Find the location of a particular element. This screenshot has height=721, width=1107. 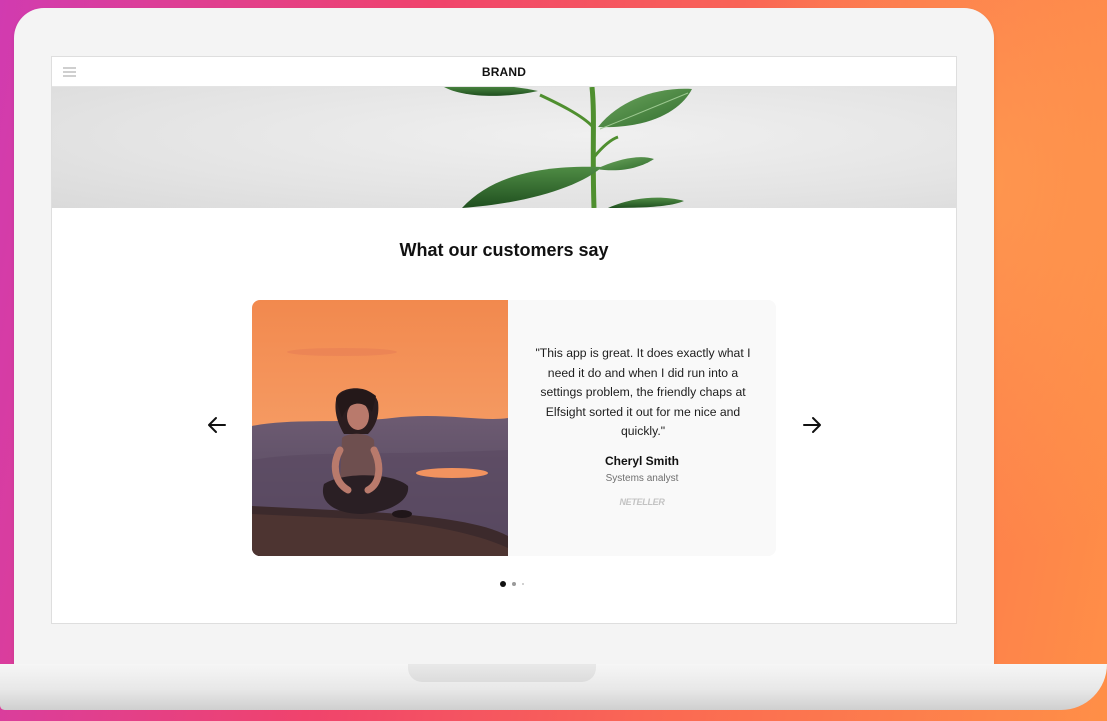

brand-logo: BRAND is located at coordinates (504, 72).